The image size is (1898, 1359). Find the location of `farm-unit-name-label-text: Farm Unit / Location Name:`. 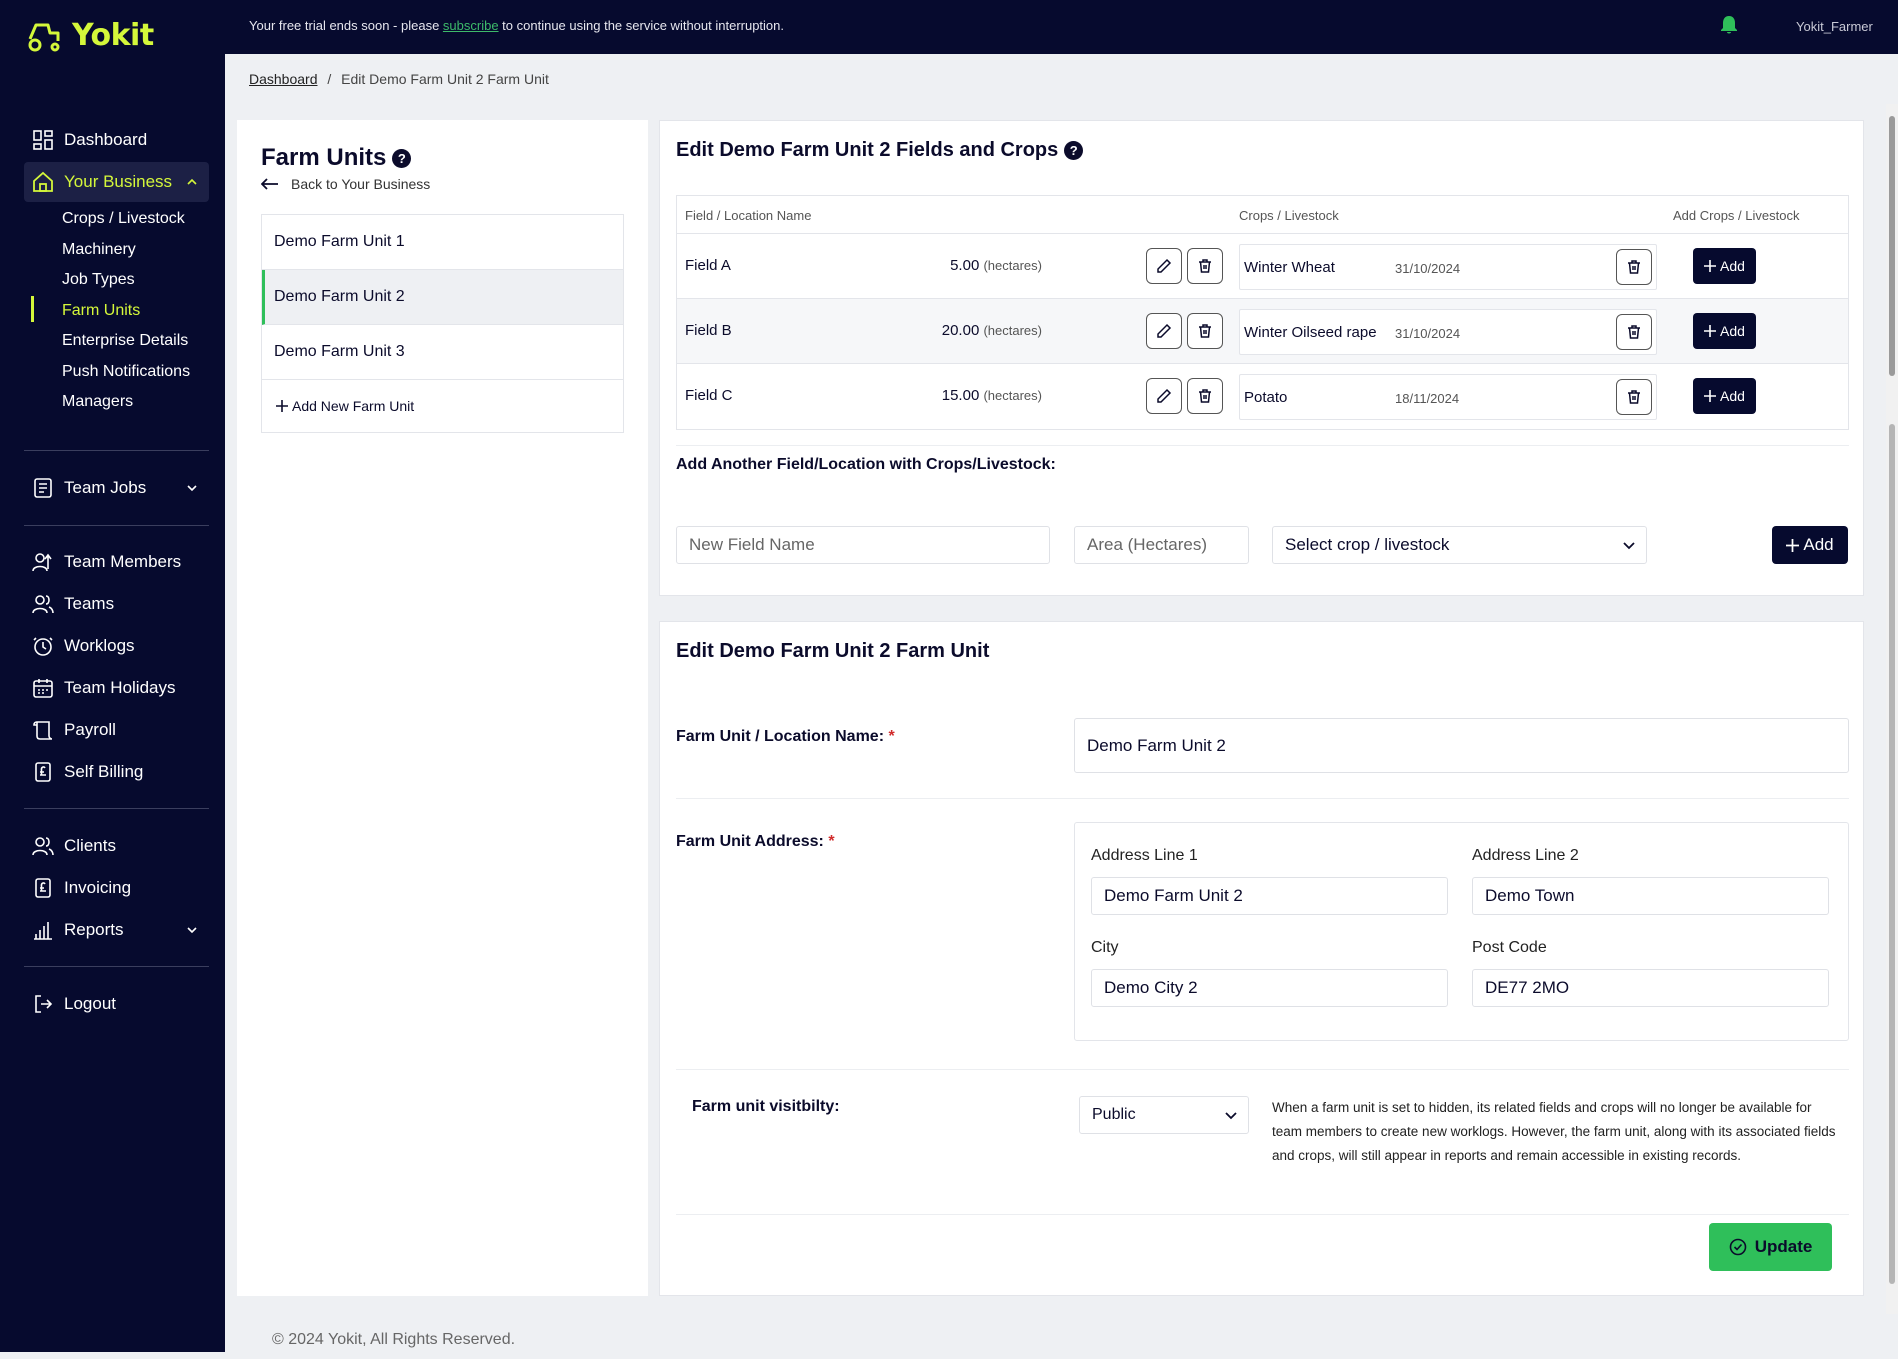

farm-unit-name-label-text: Farm Unit / Location Name: is located at coordinates (780, 736).